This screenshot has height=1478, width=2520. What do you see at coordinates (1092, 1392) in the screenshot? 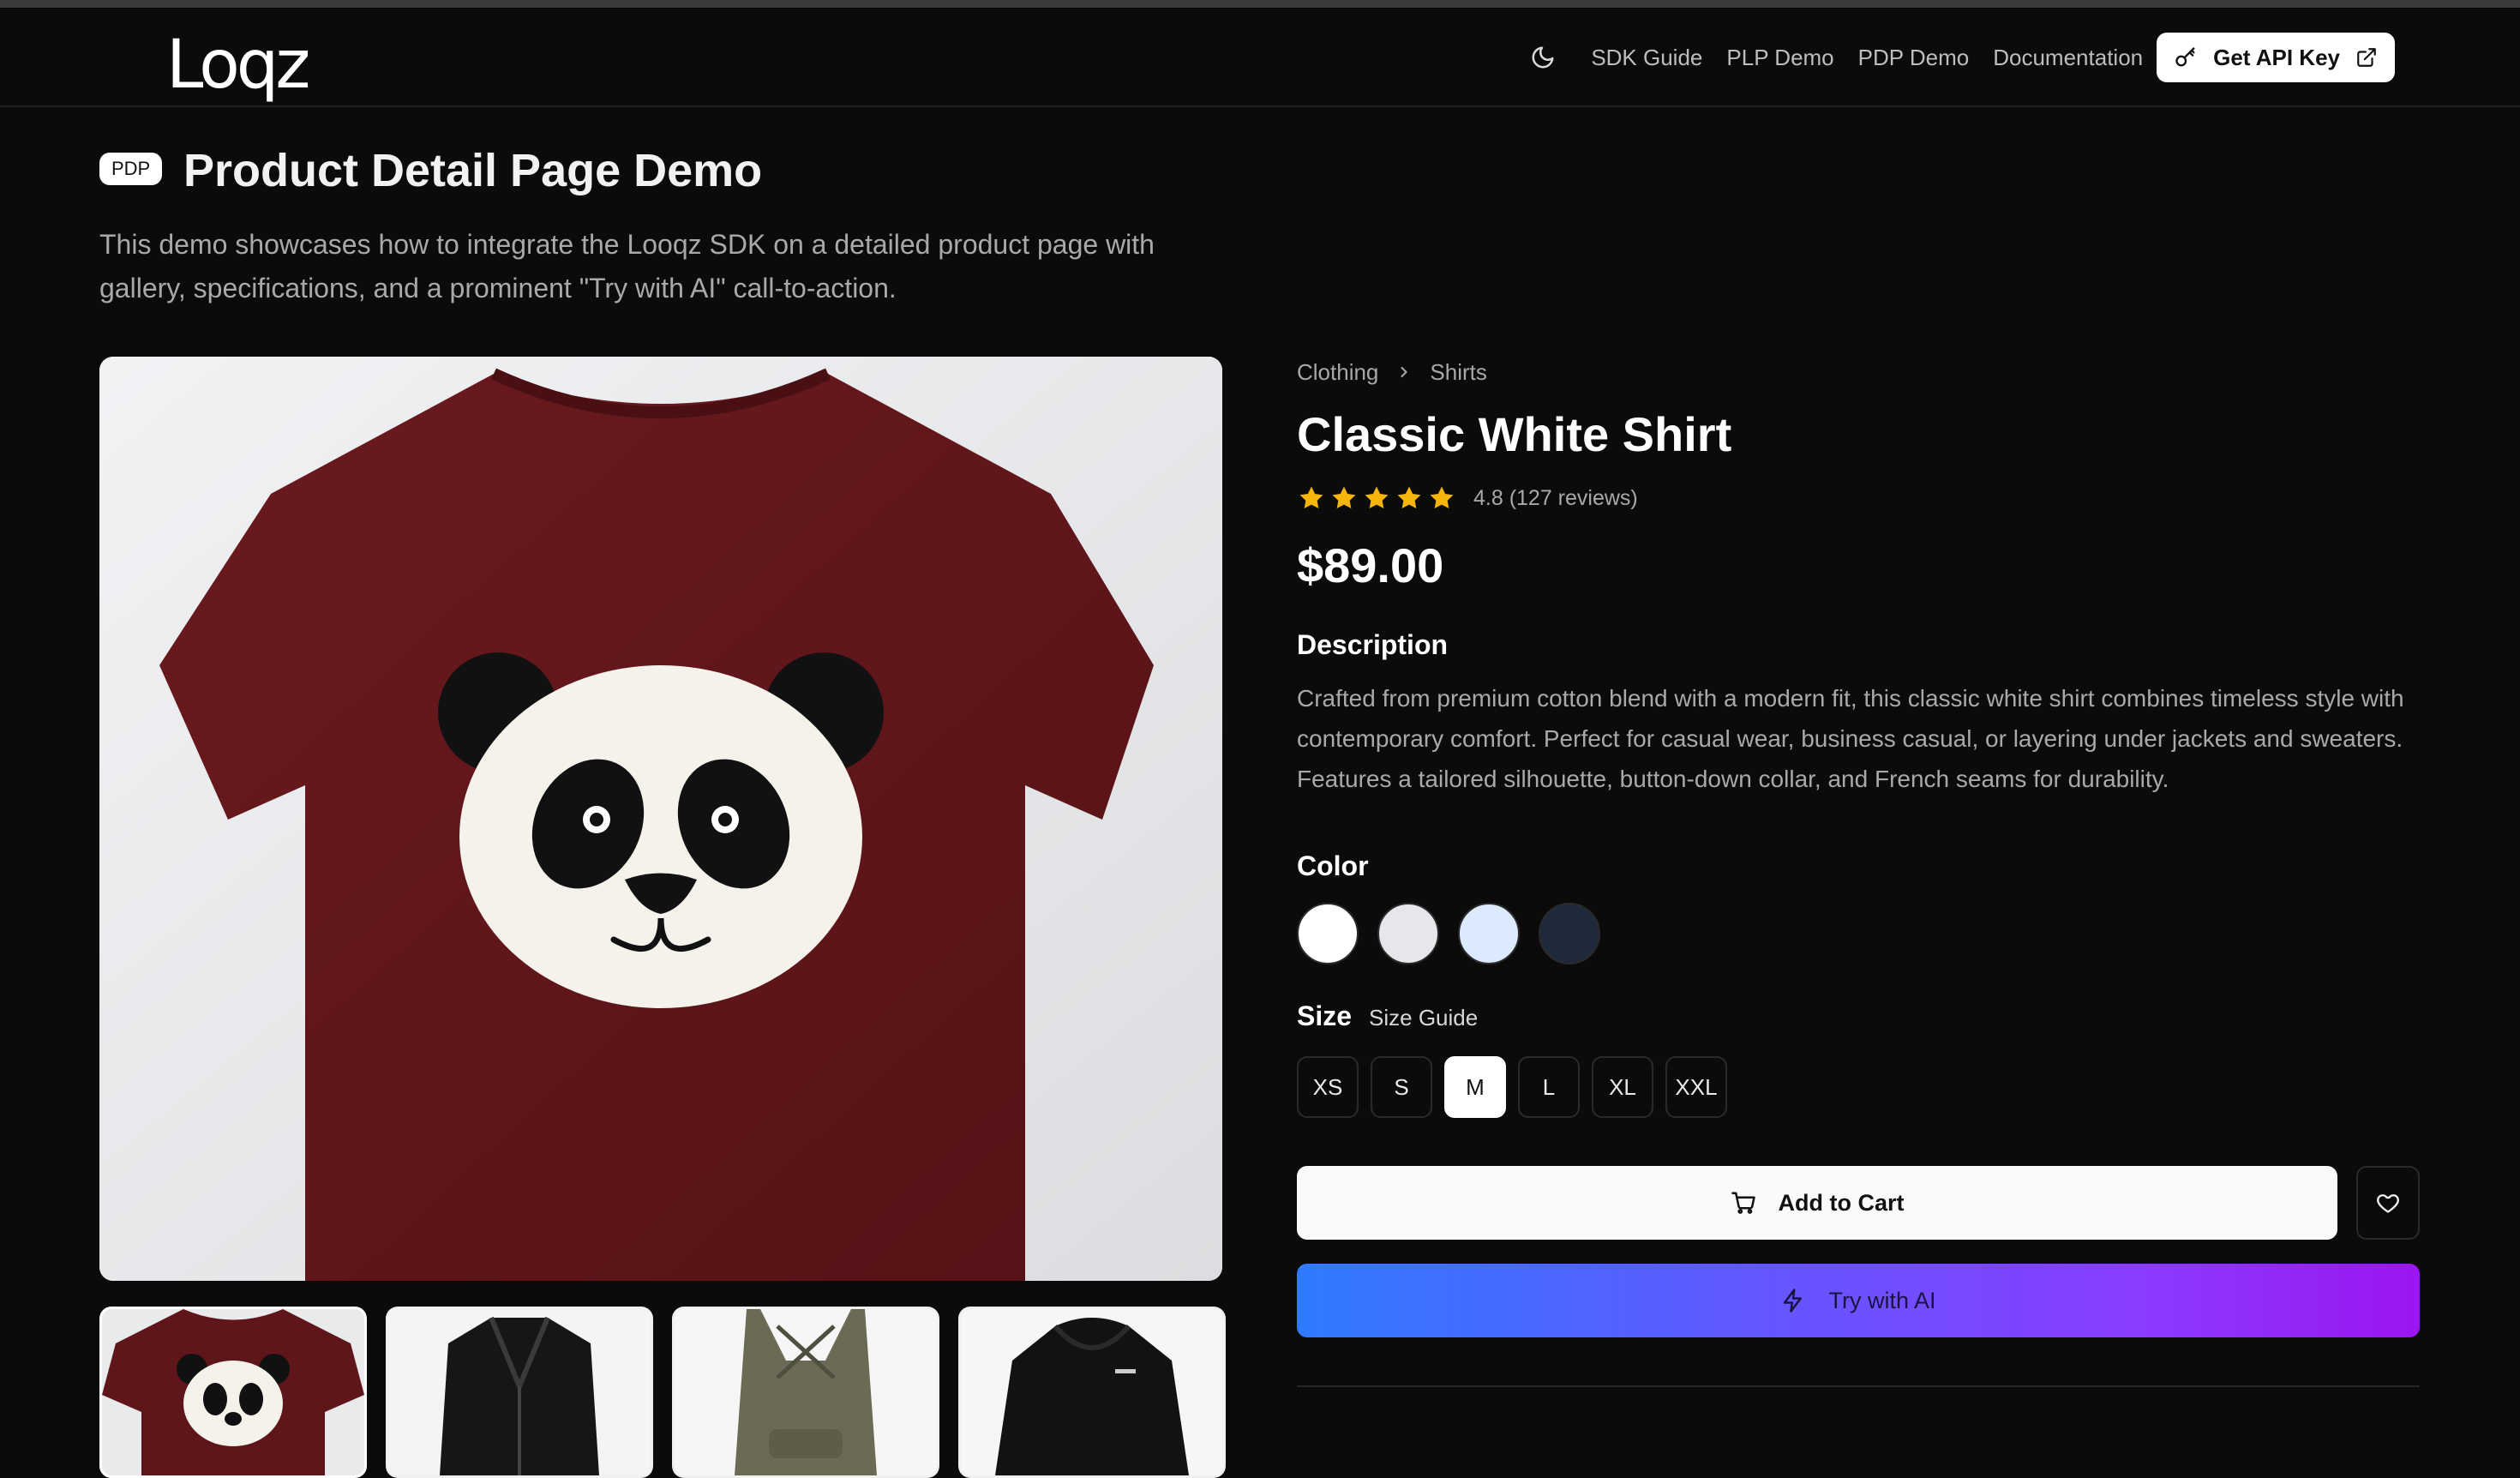
I see `thumbnail-black-hoodie` at bounding box center [1092, 1392].